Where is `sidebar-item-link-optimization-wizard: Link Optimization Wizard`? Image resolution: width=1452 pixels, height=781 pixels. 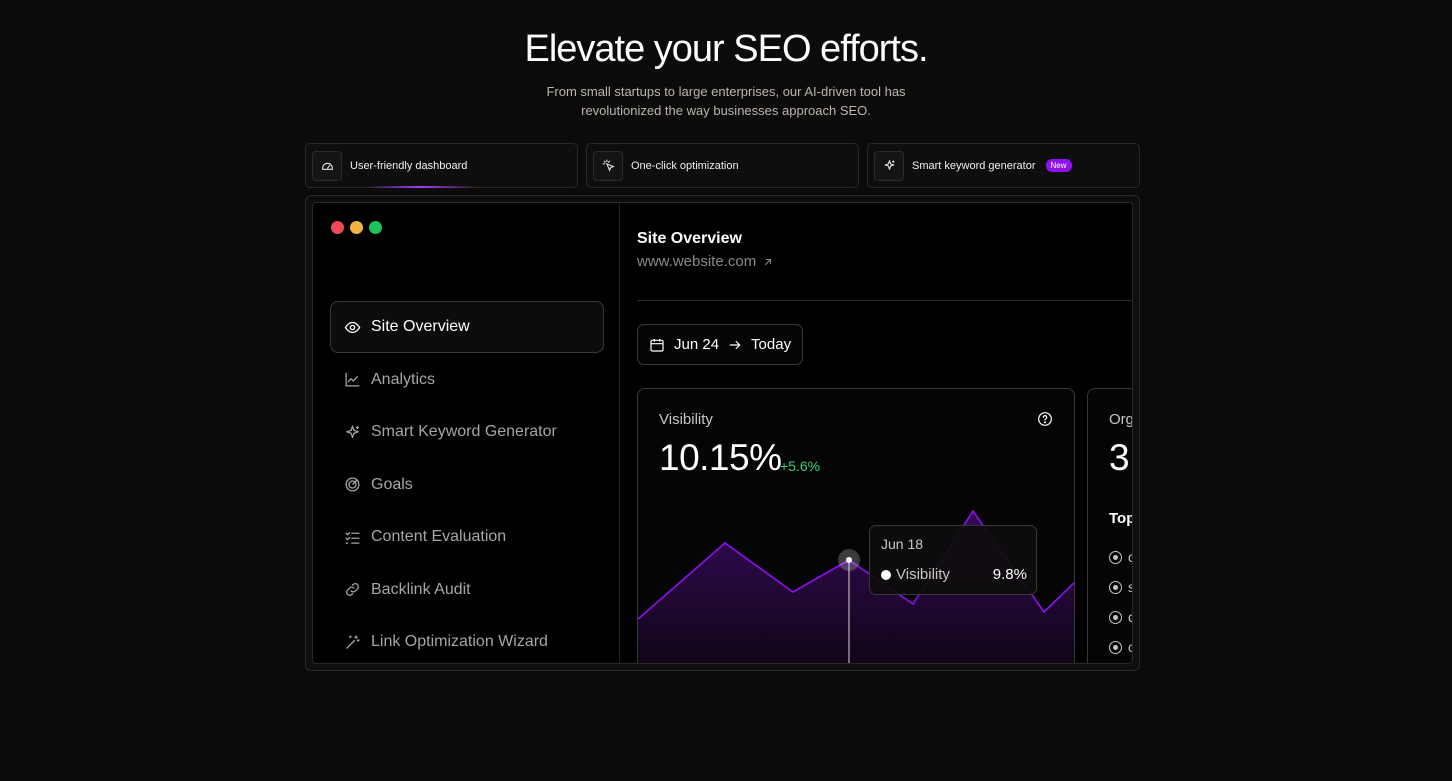
sidebar-item-link-optimization-wizard: Link Optimization Wizard is located at coordinates (467, 639).